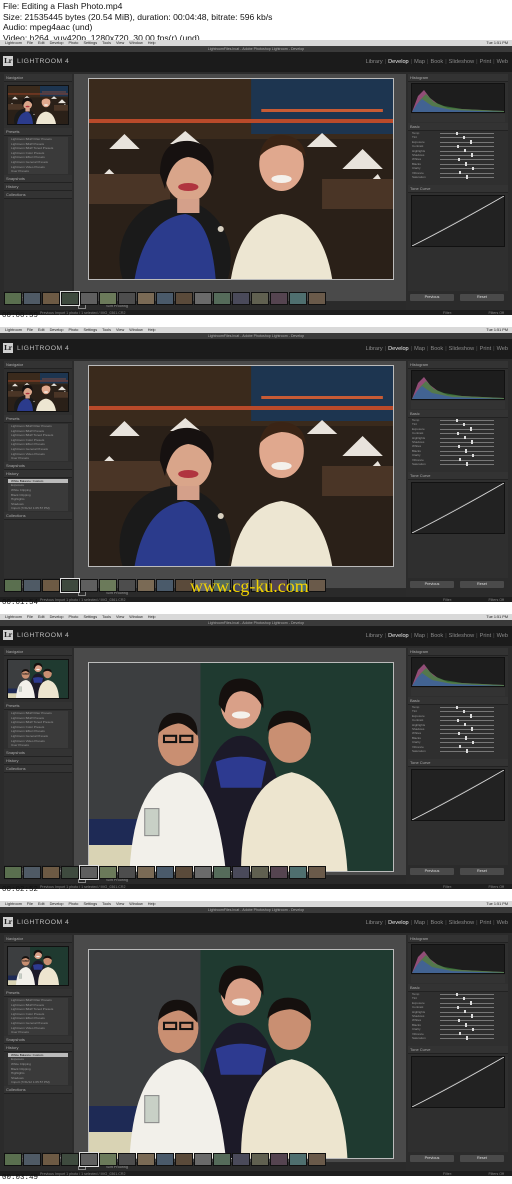 This screenshot has height=1184, width=512. I want to click on module-map: Map, so click(419, 349).